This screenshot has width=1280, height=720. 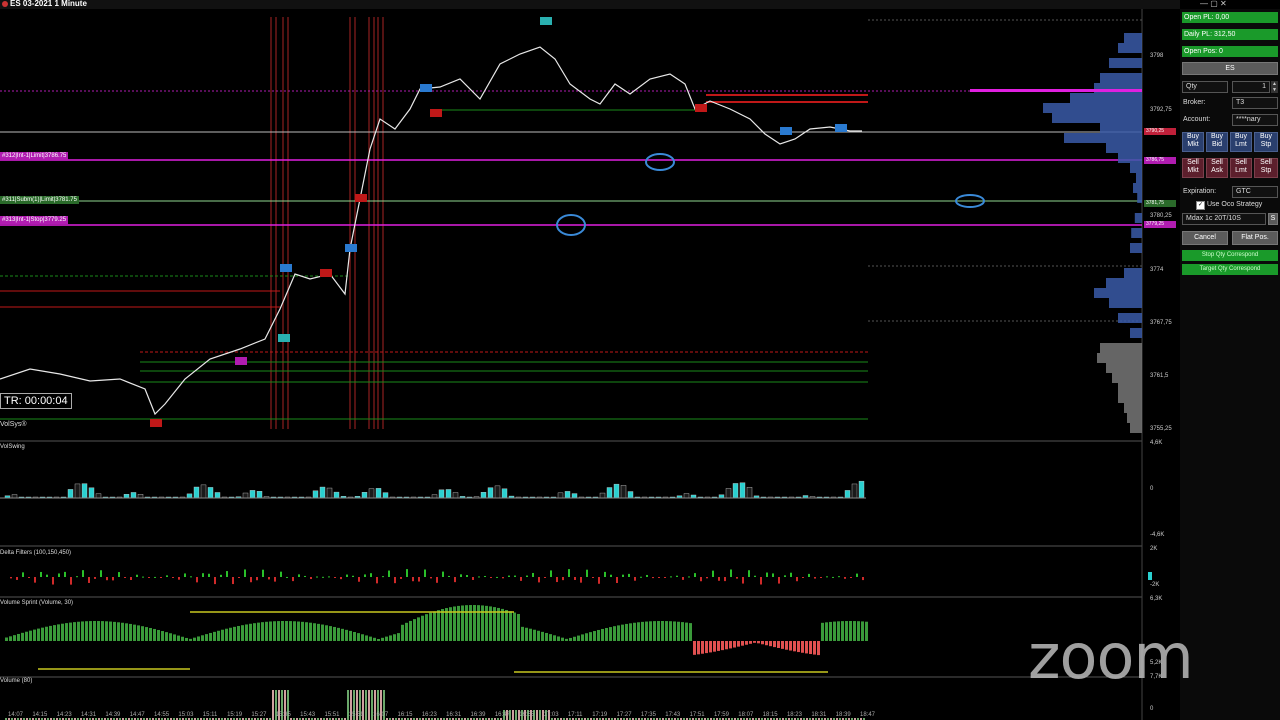 What do you see at coordinates (1155, 585) in the screenshot?
I see `panel-scale: -2K` at bounding box center [1155, 585].